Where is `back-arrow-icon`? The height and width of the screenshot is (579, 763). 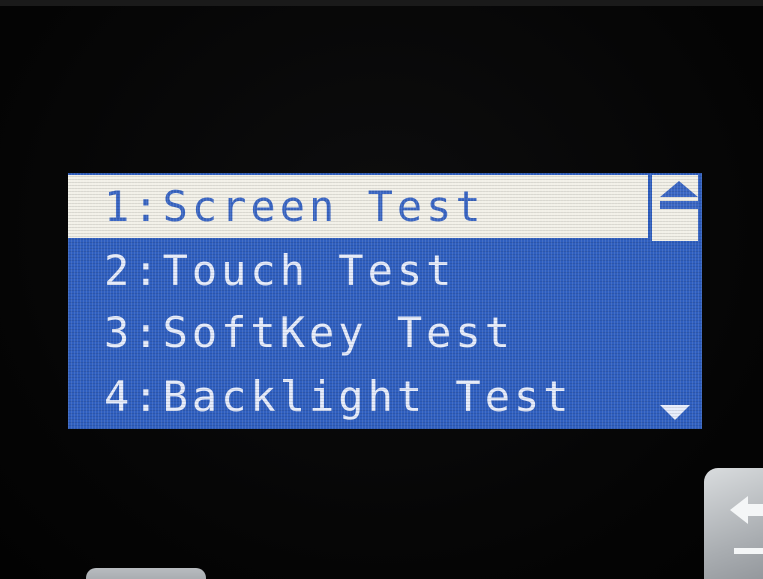
back-arrow-icon is located at coordinates (739, 510).